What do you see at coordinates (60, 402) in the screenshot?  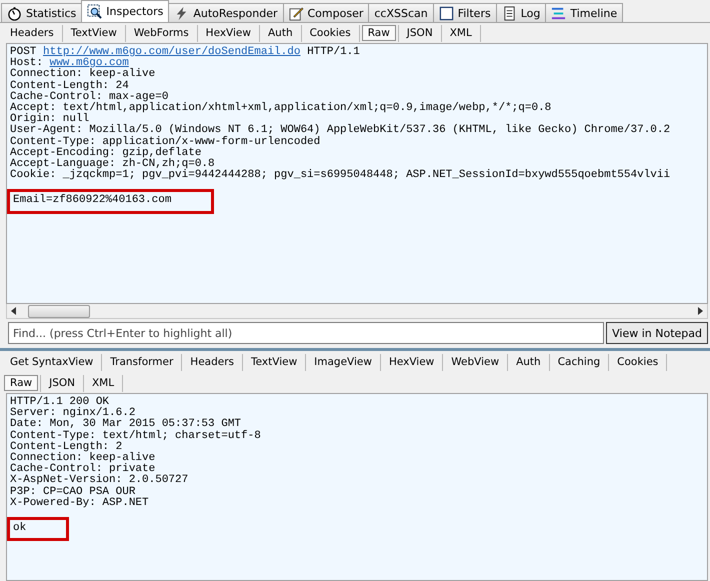 I see `header-line: HTTP/1.1 200 OK` at bounding box center [60, 402].